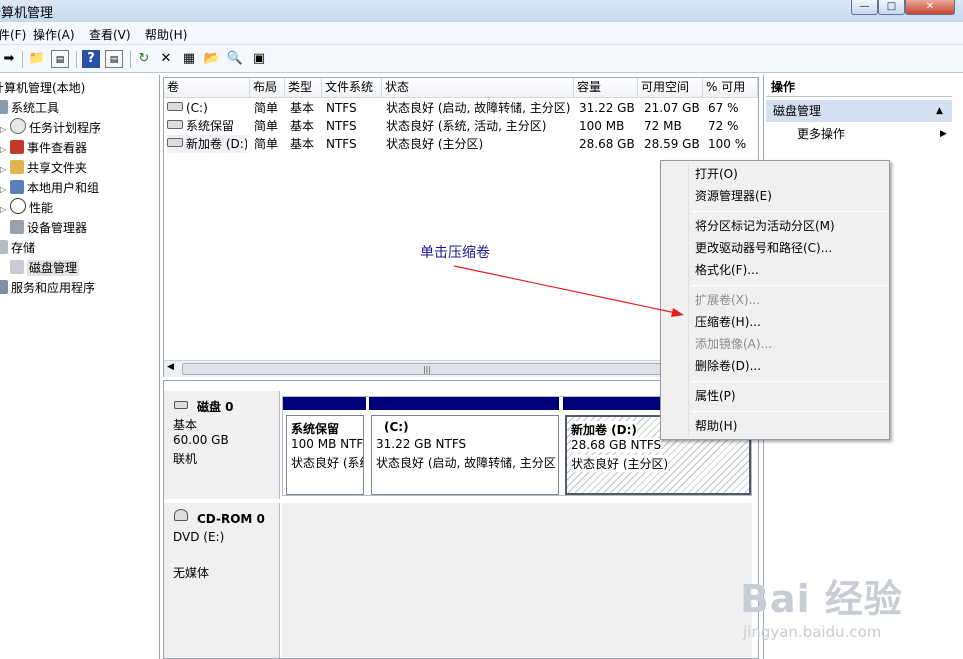 The width and height of the screenshot is (963, 659). Describe the element at coordinates (568, 291) in the screenshot. I see `annotation-arrow` at that location.